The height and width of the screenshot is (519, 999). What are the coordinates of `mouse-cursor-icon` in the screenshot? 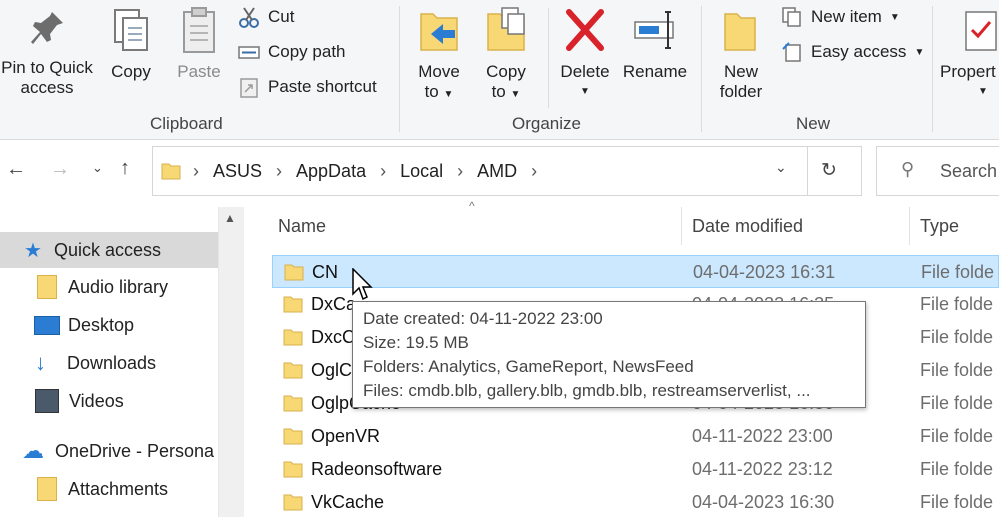 It's located at (362, 284).